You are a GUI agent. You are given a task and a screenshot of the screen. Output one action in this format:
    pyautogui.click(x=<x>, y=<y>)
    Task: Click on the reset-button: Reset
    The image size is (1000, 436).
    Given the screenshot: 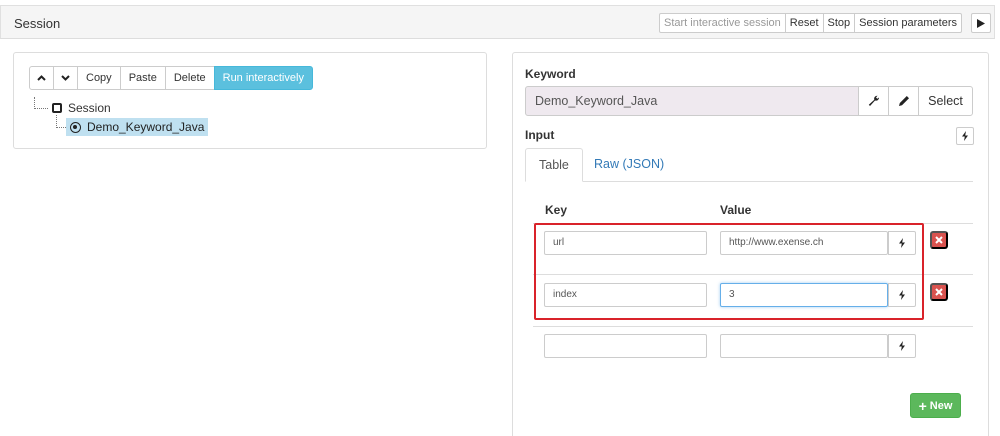 What is the action you would take?
    pyautogui.click(x=804, y=23)
    